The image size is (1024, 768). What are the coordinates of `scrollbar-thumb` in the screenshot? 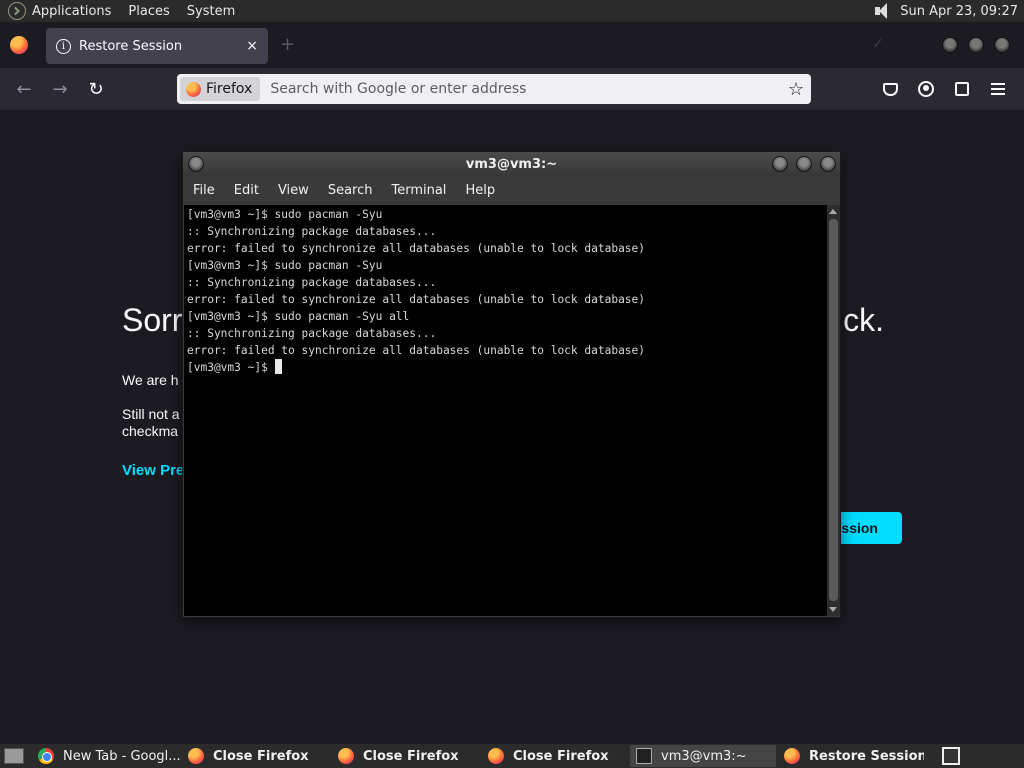 It's located at (833, 410).